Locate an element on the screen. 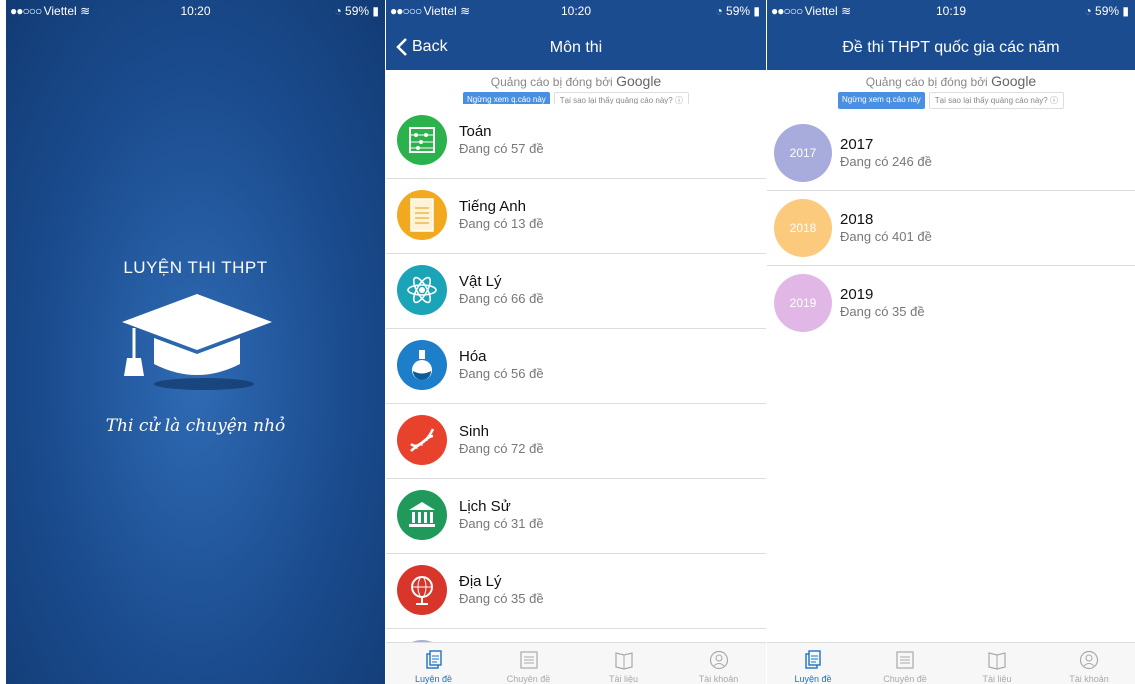 The width and height of the screenshot is (1135, 684). subject-name: Lịch Sử is located at coordinates (485, 506).